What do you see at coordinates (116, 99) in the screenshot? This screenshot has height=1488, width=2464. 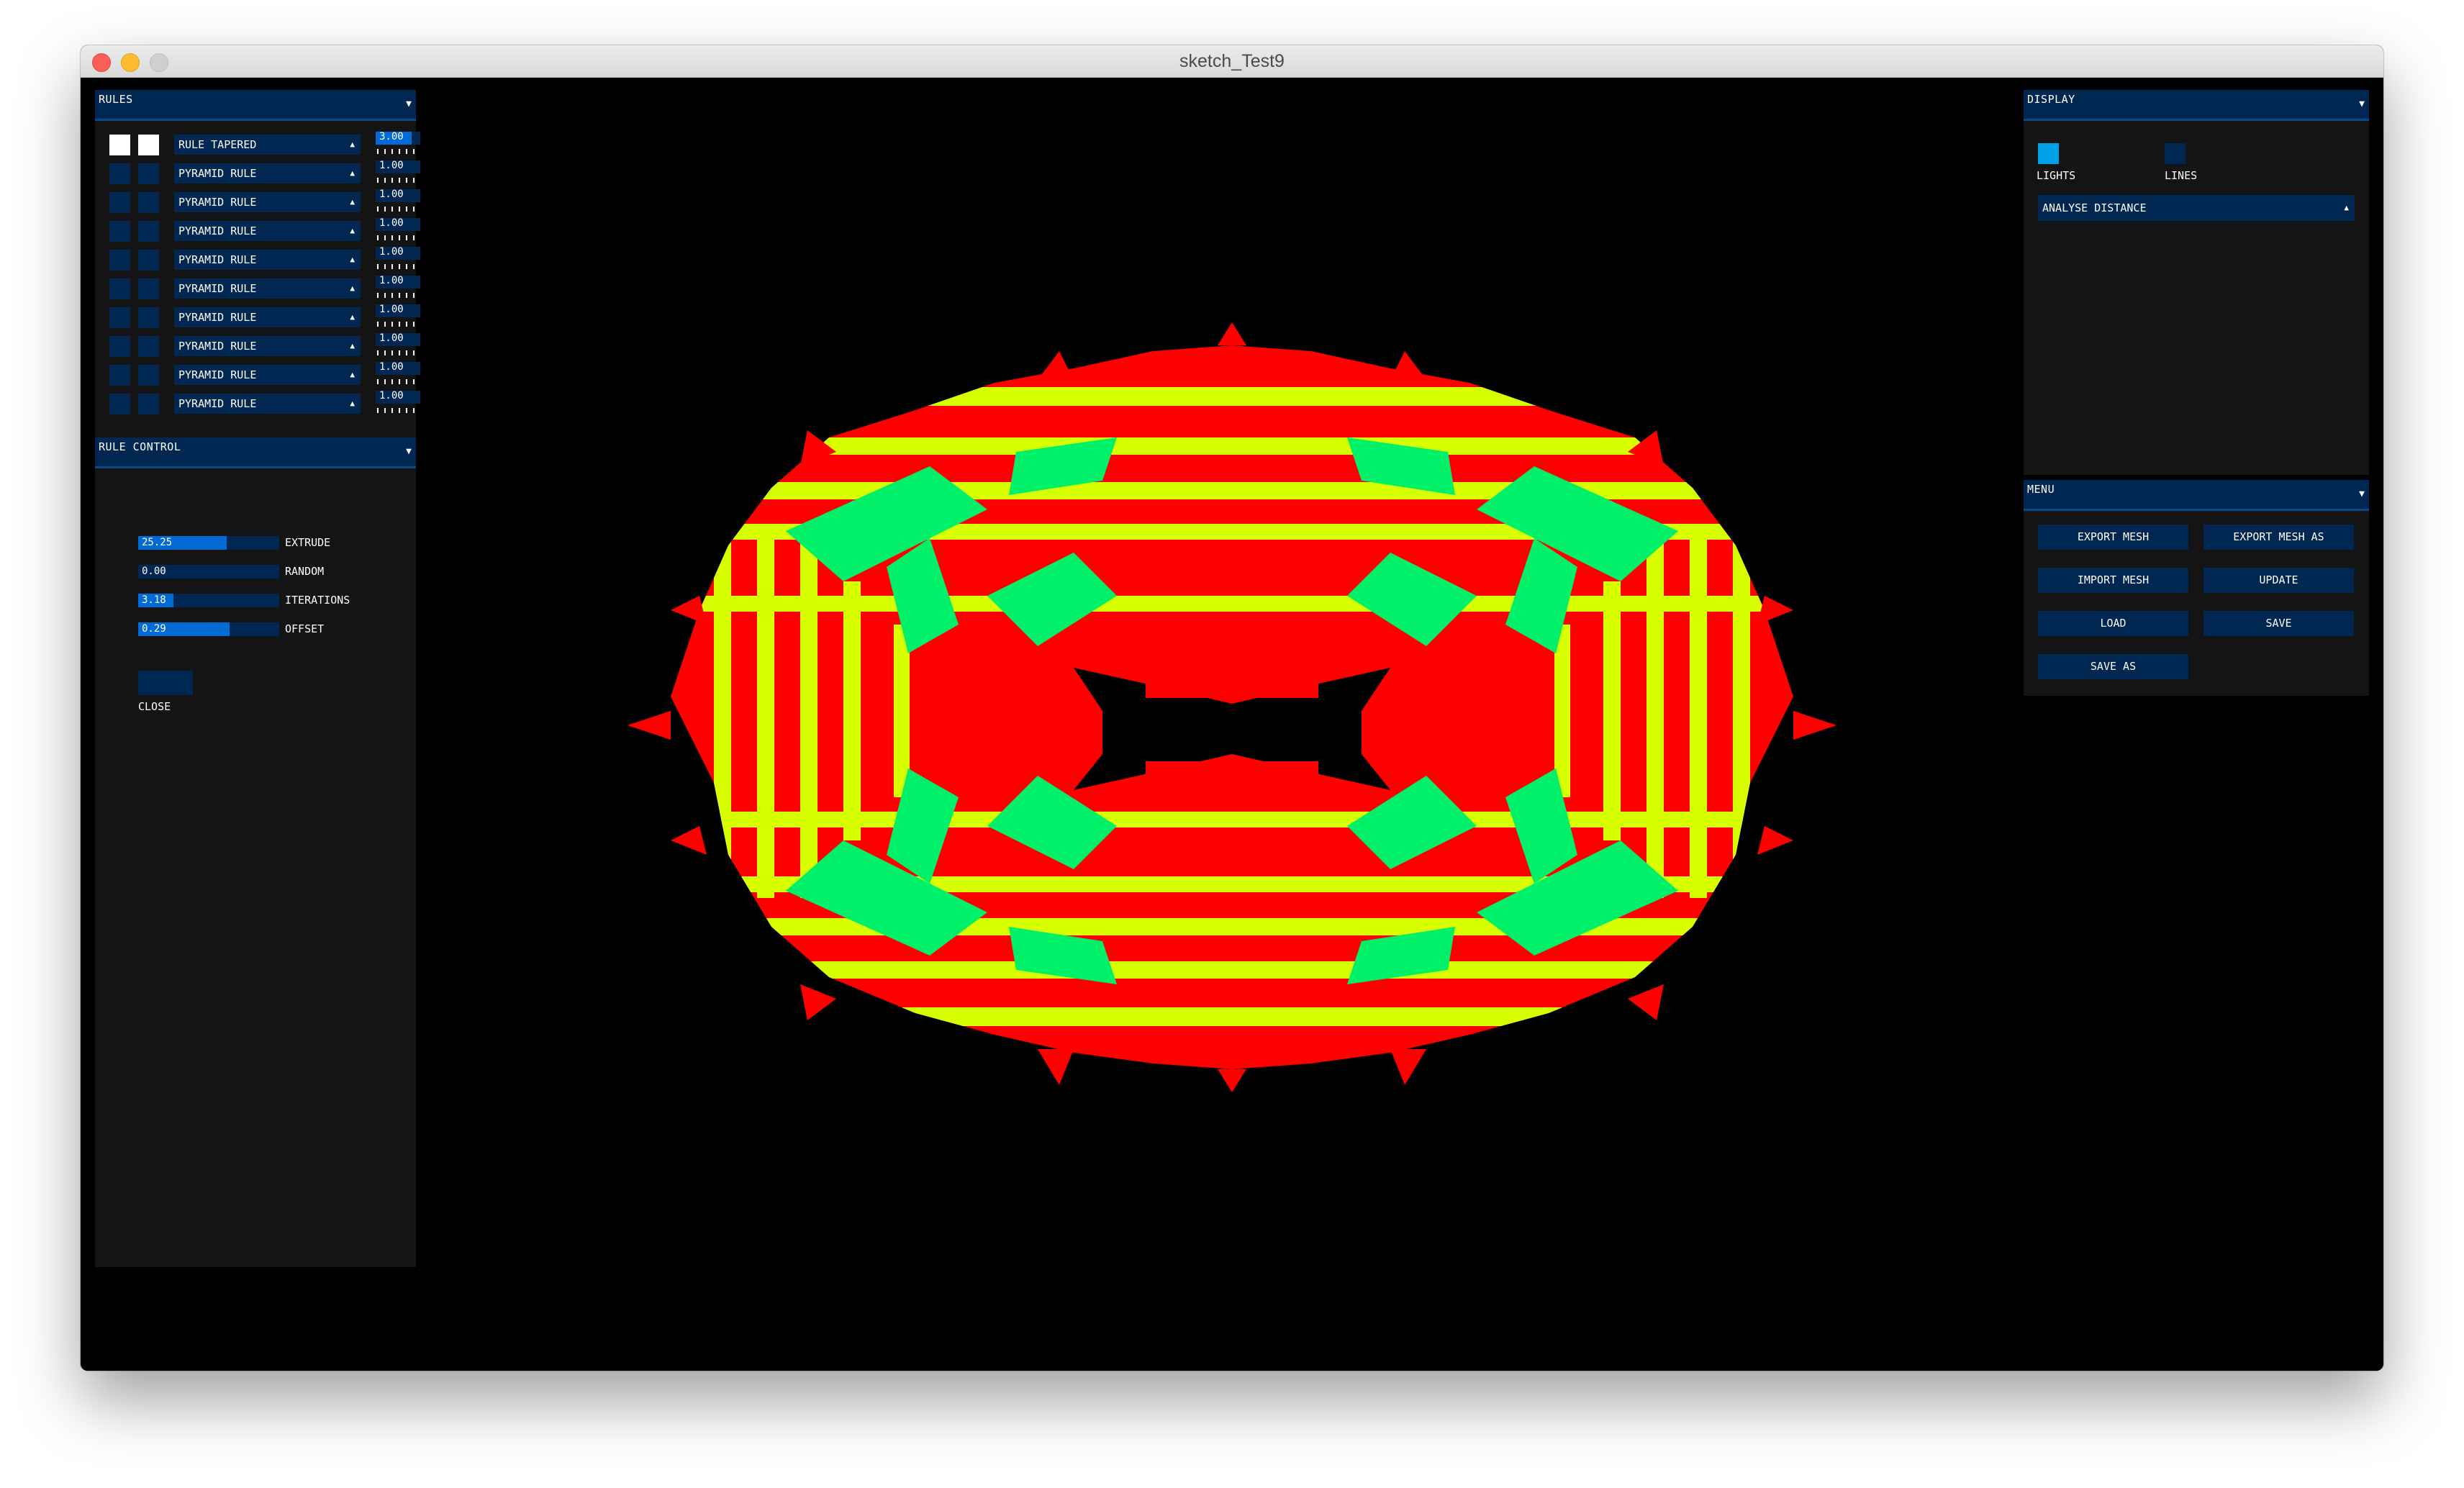 I see `rules-panel-title: RULES` at bounding box center [116, 99].